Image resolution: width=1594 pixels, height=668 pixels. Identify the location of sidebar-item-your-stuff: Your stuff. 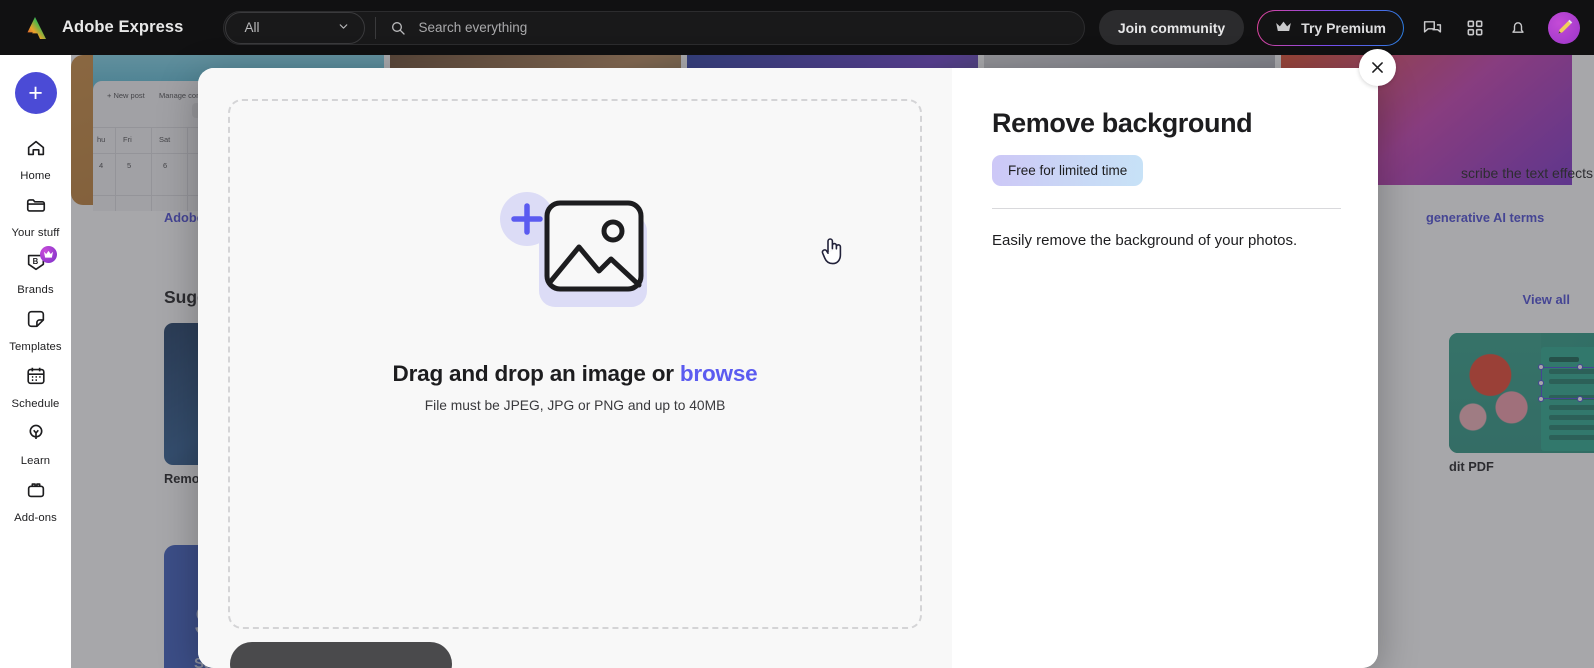
(36, 213).